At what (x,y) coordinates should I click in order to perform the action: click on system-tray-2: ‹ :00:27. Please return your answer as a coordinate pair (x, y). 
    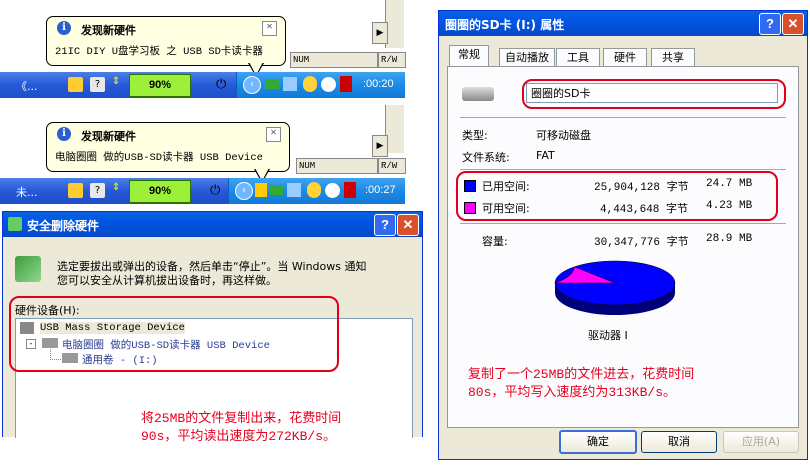
    Looking at the image, I should click on (316, 191).